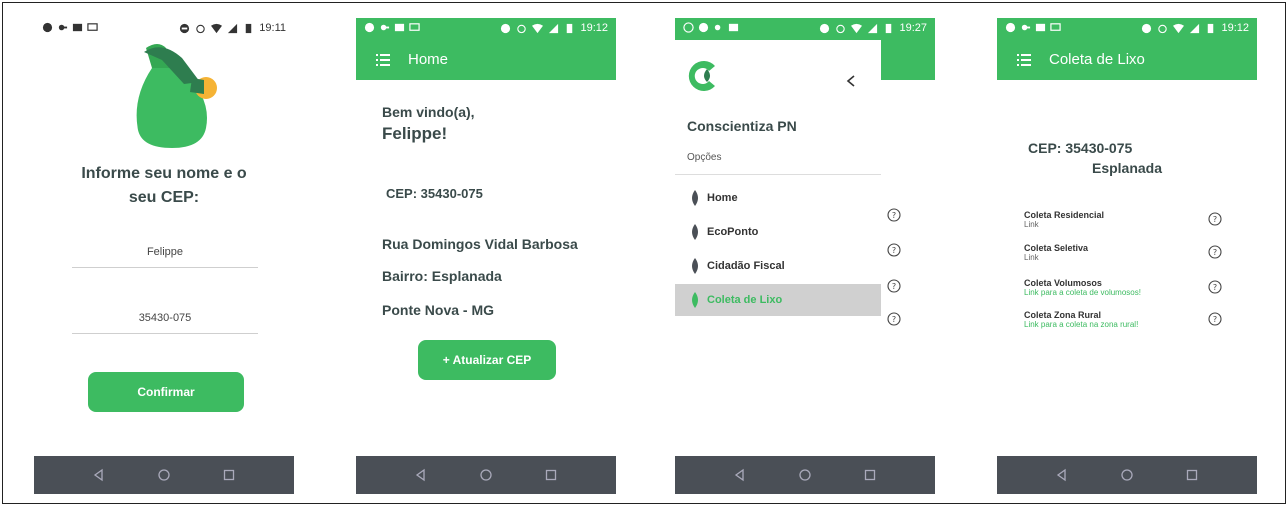  I want to click on confirm-button: Confirmar, so click(166, 392).